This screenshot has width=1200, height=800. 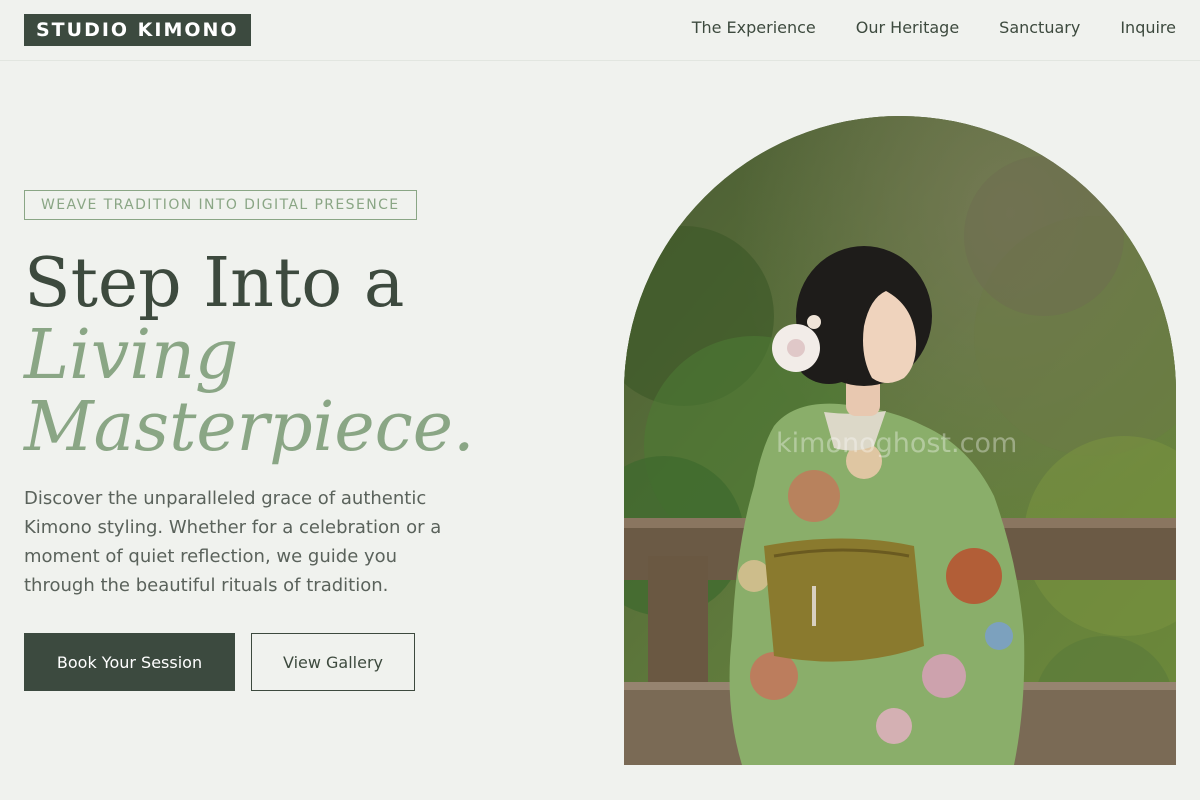 I want to click on hero-tagline-badge: WEAVE TRADITION INTO DIGITAL PRESENCE, so click(x=220, y=205).